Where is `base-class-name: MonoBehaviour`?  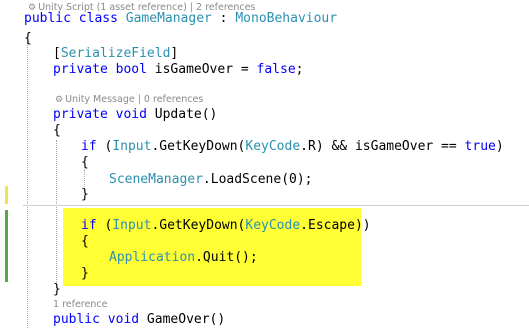
base-class-name: MonoBehaviour is located at coordinates (286, 18).